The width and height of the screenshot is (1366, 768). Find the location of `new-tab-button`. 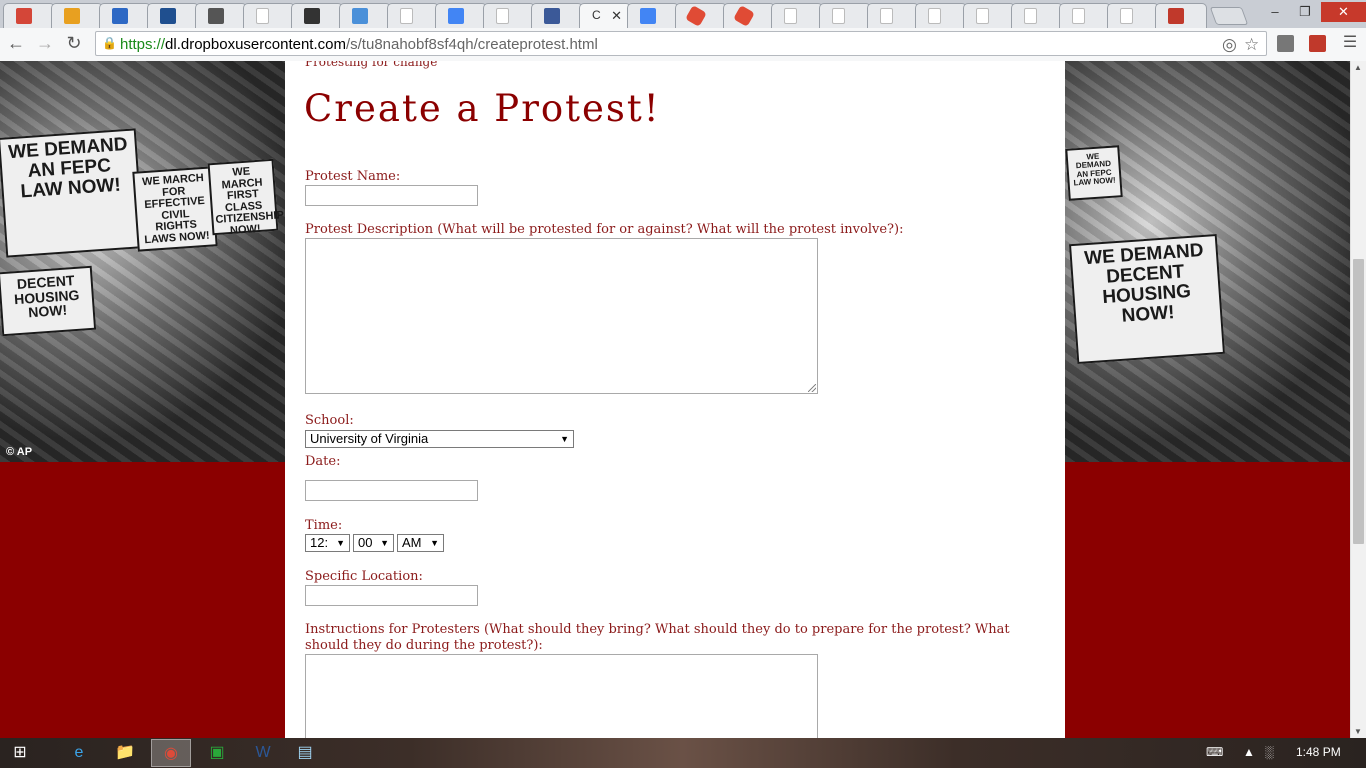

new-tab-button is located at coordinates (1229, 16).